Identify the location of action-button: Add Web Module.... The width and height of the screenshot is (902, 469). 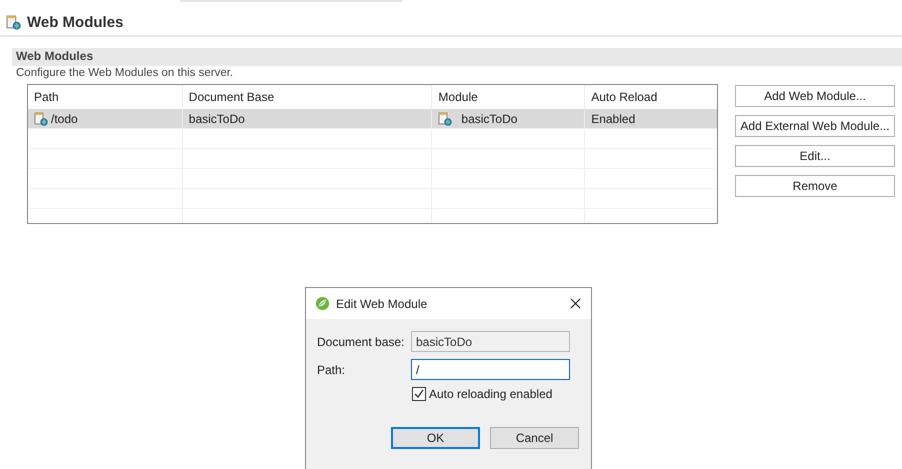
(815, 96).